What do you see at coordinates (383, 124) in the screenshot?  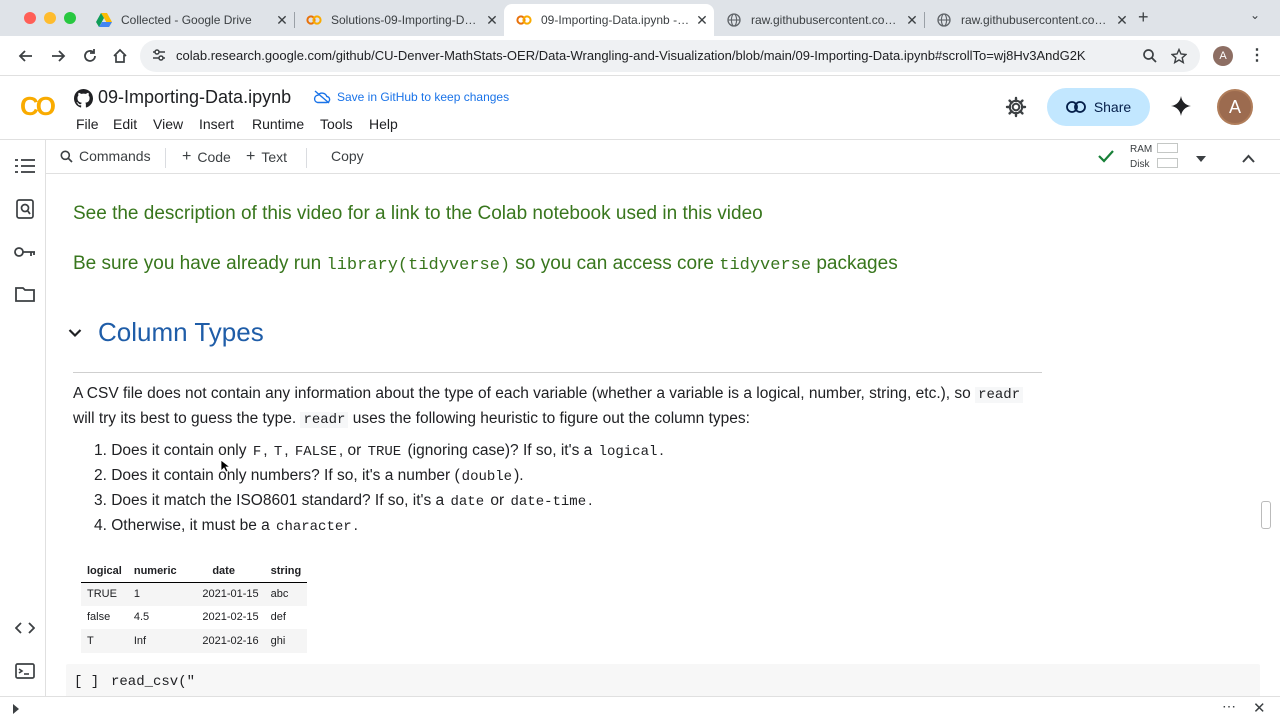 I see `menu-help: Help` at bounding box center [383, 124].